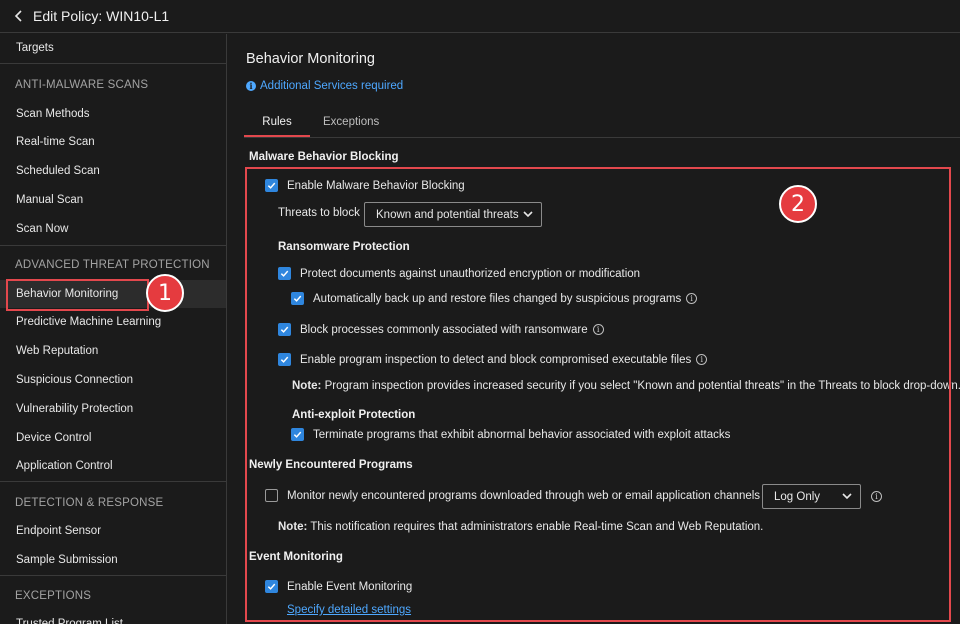 This screenshot has width=960, height=624. I want to click on sidebar-item-suspicious-connection: Suspicious Connection, so click(113, 380).